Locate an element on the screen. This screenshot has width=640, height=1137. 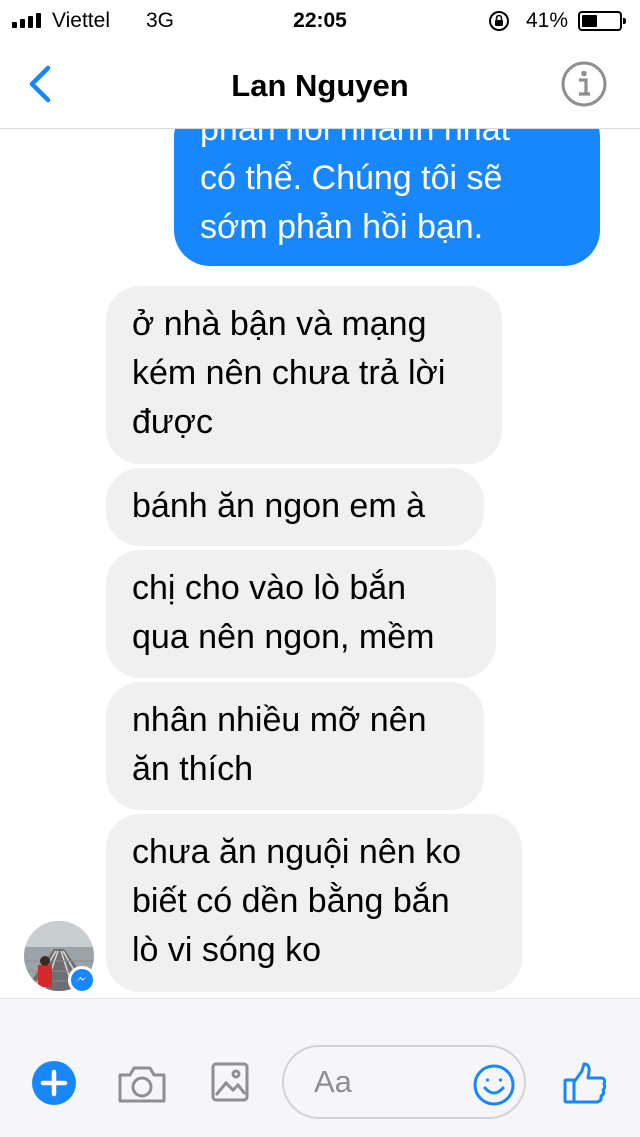
message-line: chị cho vào lò bắn is located at coordinates (269, 588).